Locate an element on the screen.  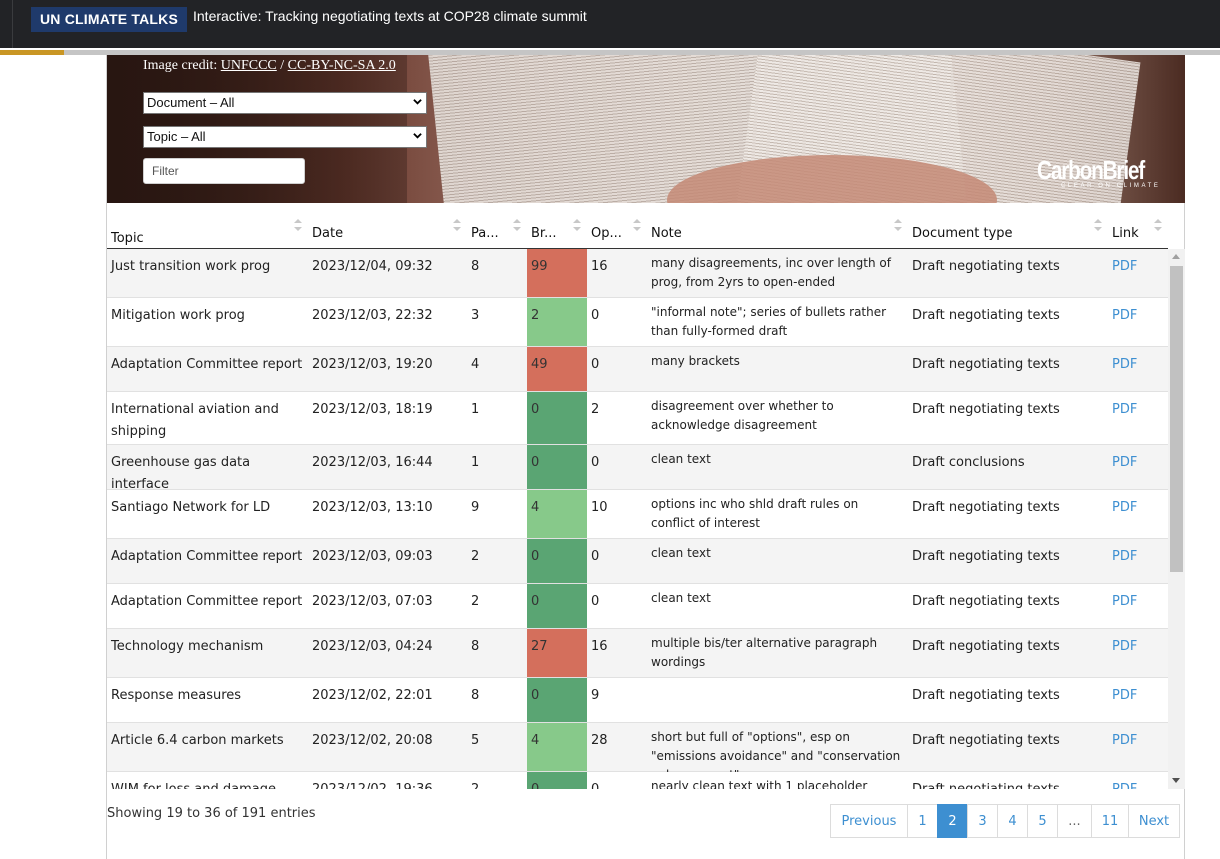
cell-topic: International aviation and shipping is located at coordinates (195, 420).